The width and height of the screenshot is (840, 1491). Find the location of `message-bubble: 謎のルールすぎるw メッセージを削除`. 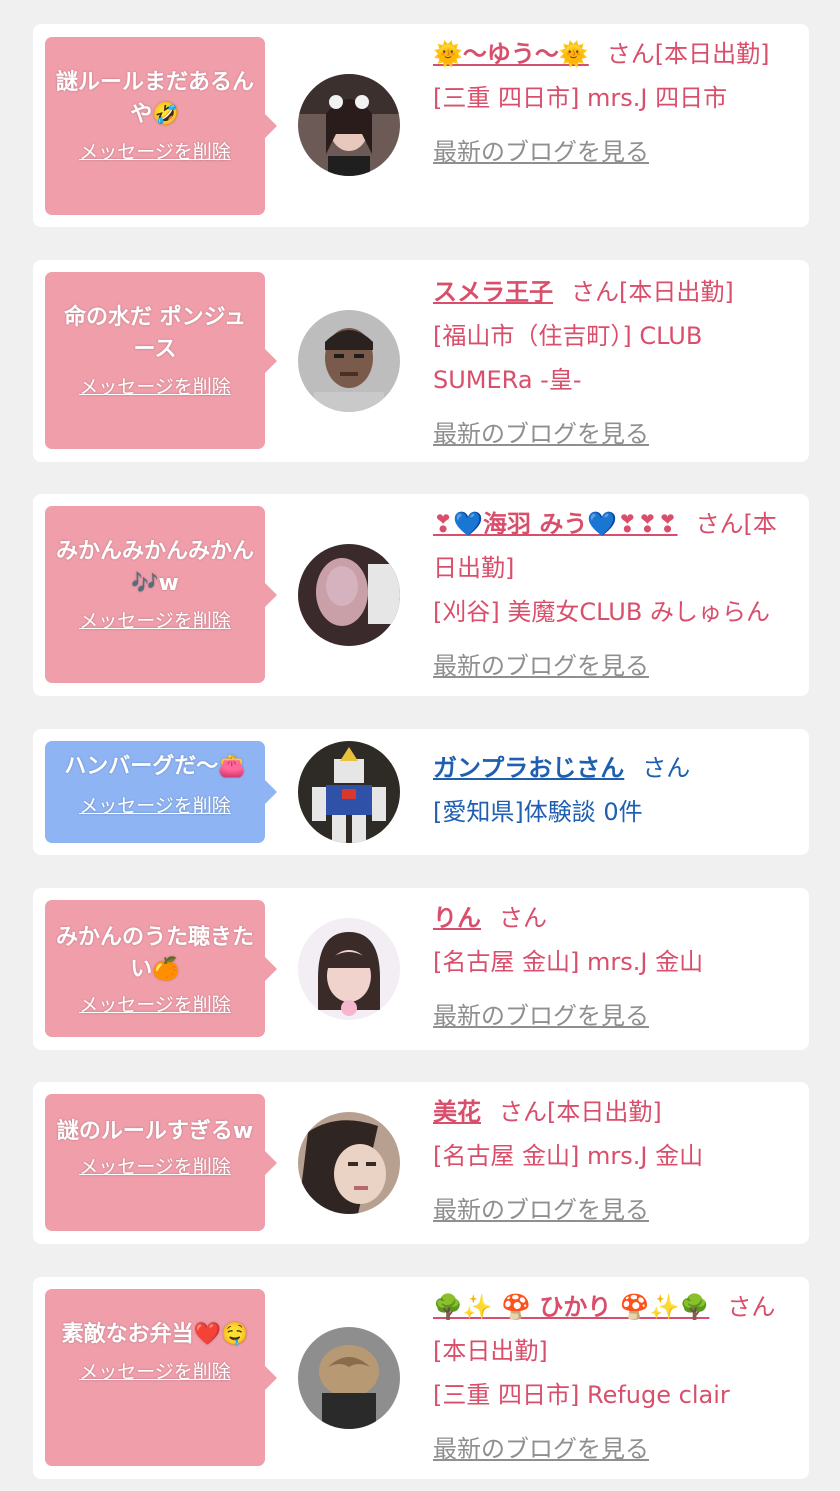

message-bubble: 謎のルールすぎるw メッセージを削除 is located at coordinates (155, 1162).